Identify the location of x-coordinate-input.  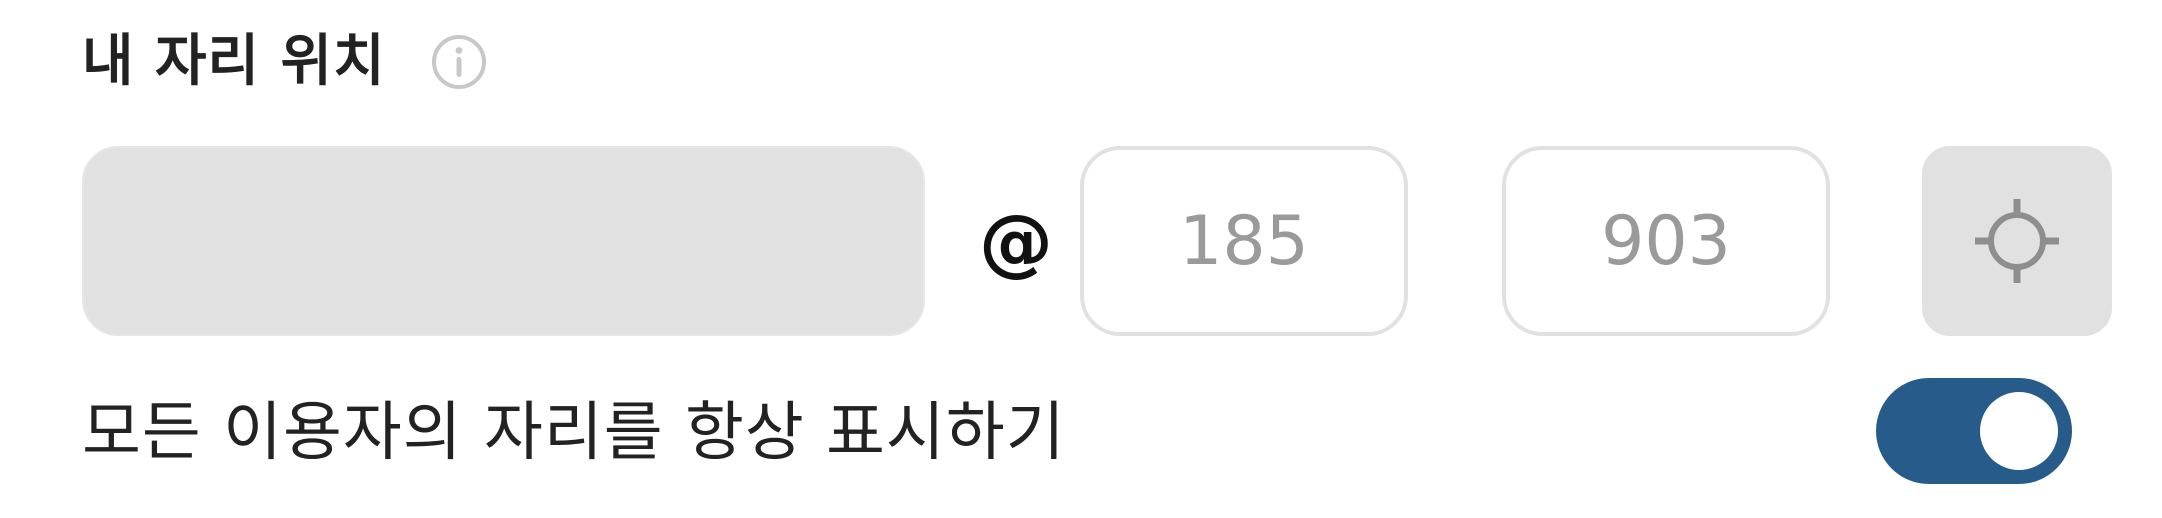
(1244, 241).